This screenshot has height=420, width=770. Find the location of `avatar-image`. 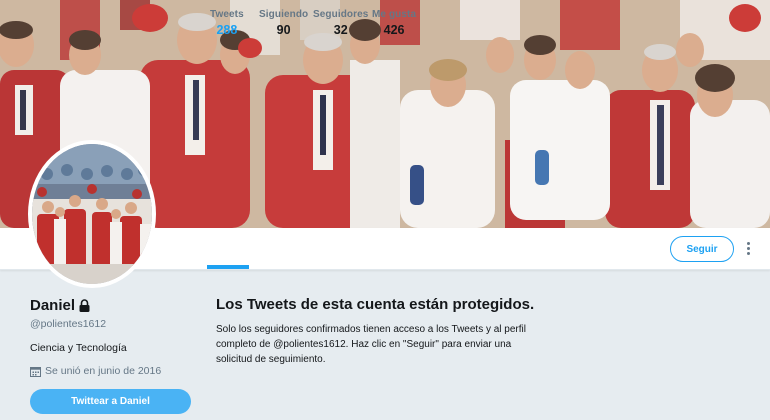

avatar-image is located at coordinates (92, 214).